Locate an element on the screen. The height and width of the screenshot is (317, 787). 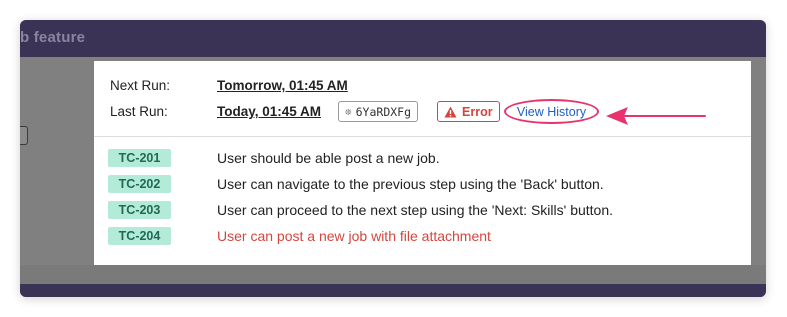
test-case-id: TC-203 is located at coordinates (139, 210).